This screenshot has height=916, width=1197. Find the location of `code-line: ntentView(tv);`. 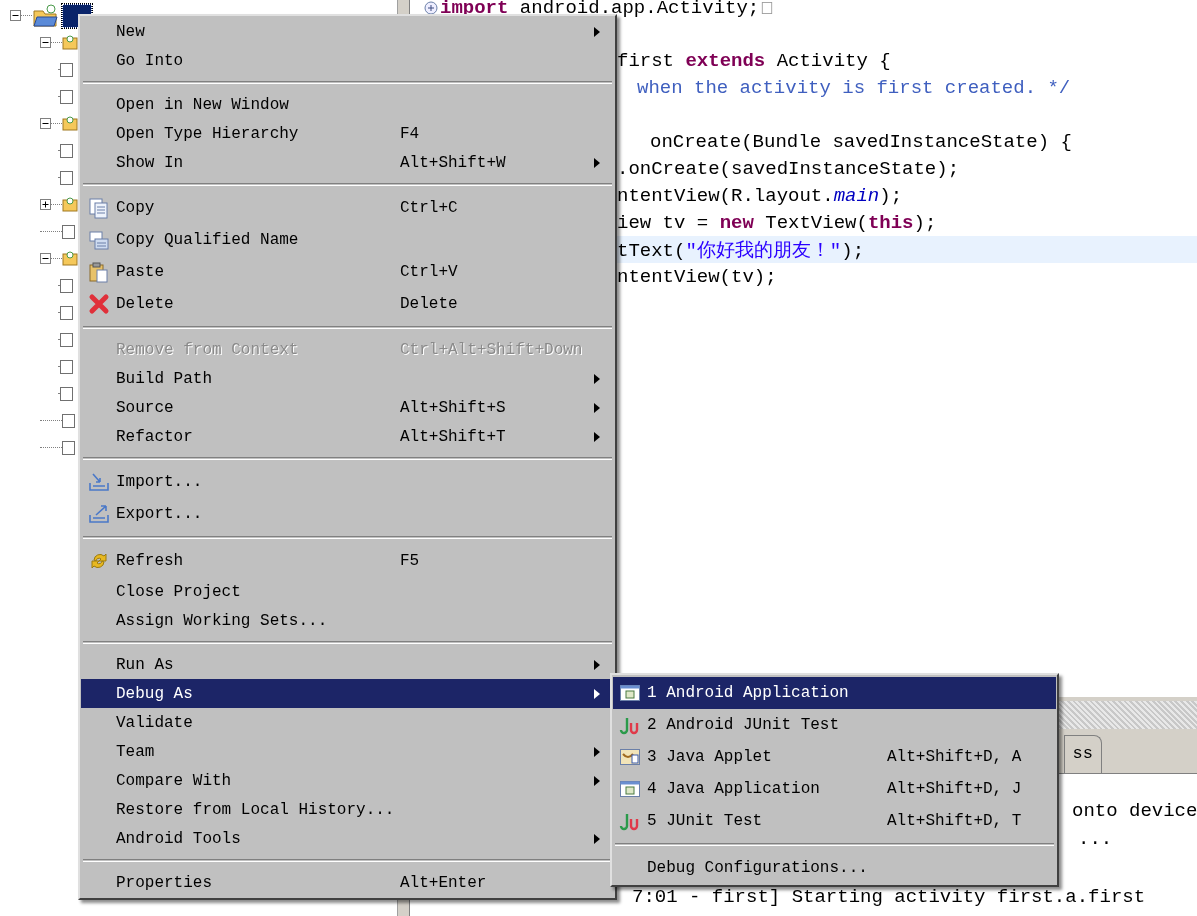

code-line: ntentView(tv); is located at coordinates (697, 276).